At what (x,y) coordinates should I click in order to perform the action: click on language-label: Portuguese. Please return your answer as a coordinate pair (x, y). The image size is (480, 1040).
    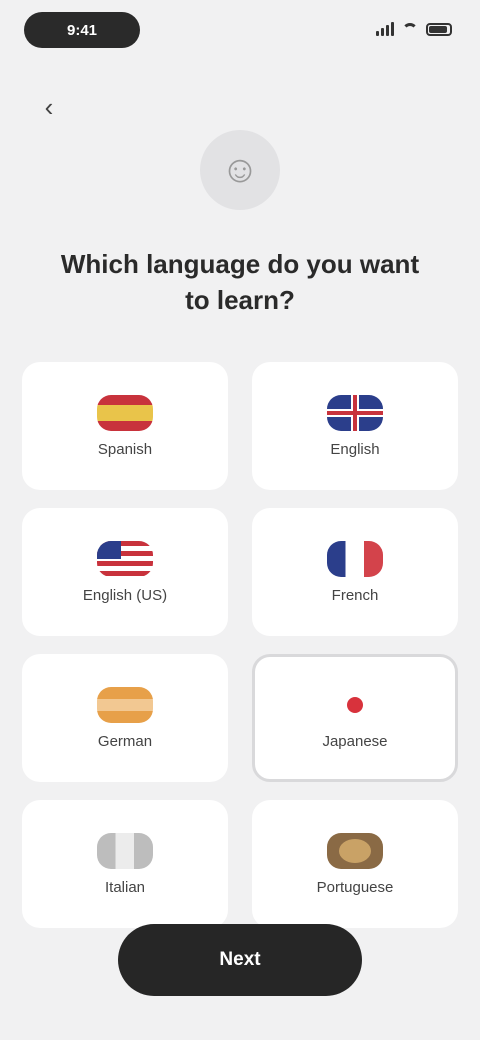
    Looking at the image, I should click on (355, 887).